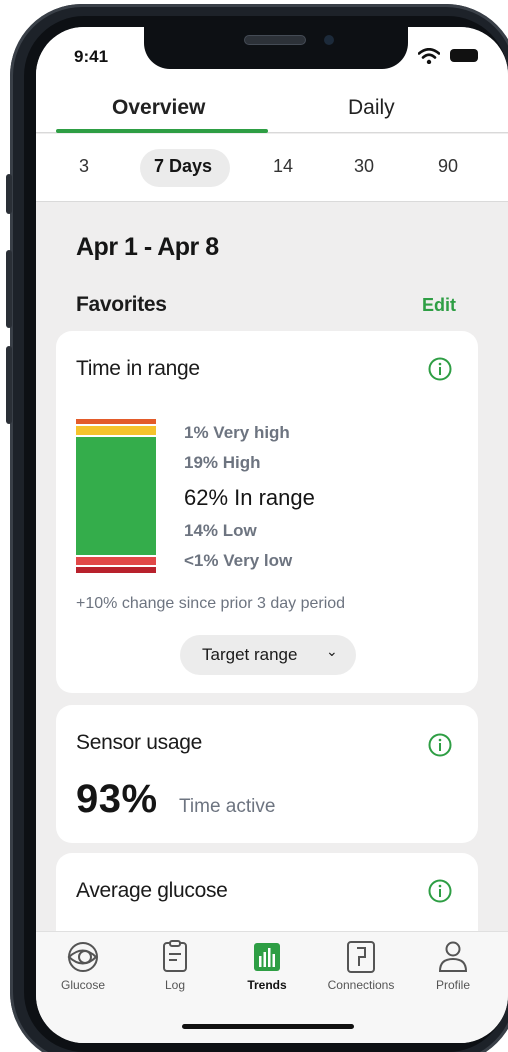 The width and height of the screenshot is (508, 1052). What do you see at coordinates (139, 742) in the screenshot?
I see `card-title: Sensor usage` at bounding box center [139, 742].